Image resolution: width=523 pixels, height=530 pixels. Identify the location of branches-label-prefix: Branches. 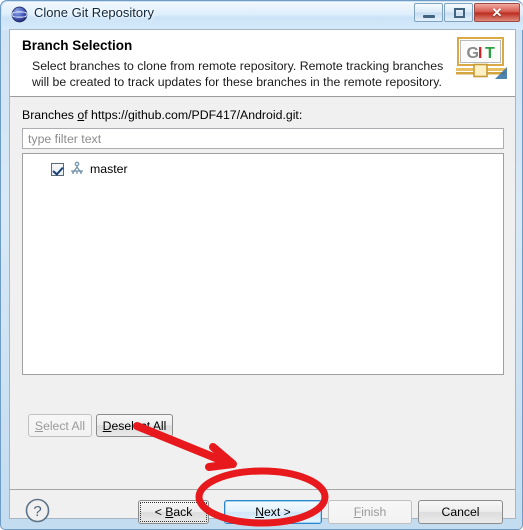
(50, 115).